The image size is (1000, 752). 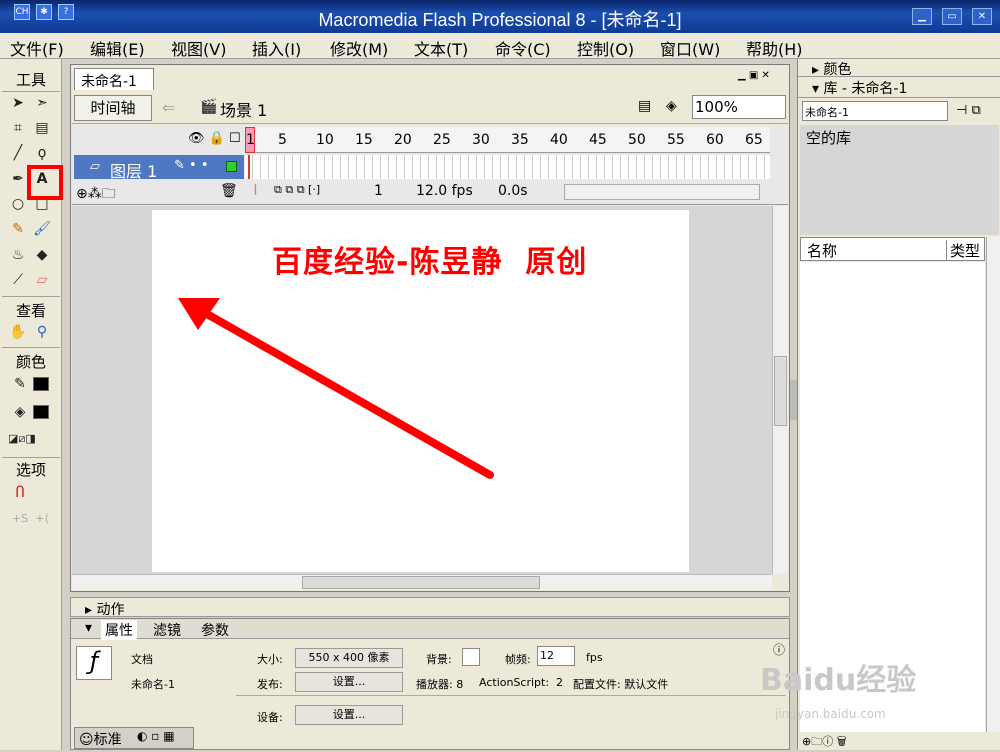 What do you see at coordinates (18, 332) in the screenshot?
I see `hand-tool-icon: ✋` at bounding box center [18, 332].